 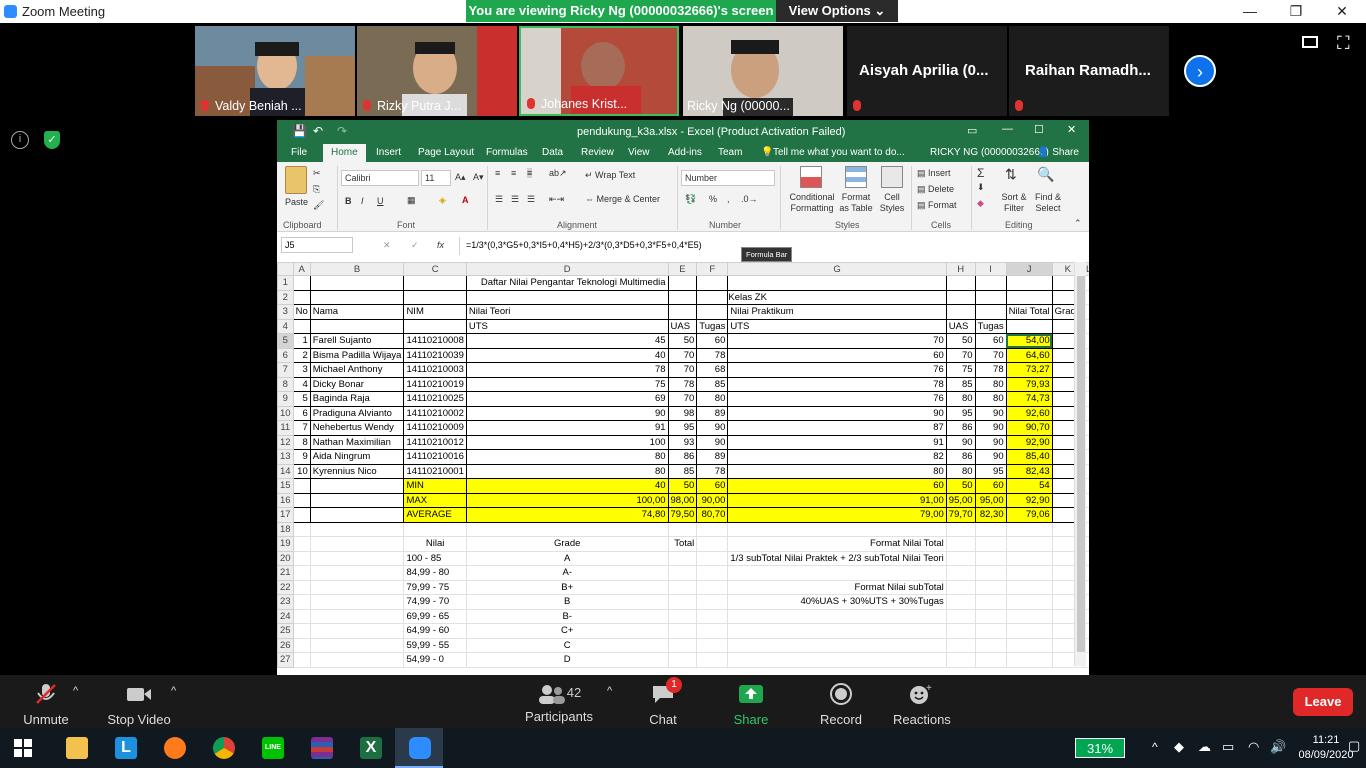 I want to click on wrap-text-button: ↵ Wrap Text, so click(x=610, y=175).